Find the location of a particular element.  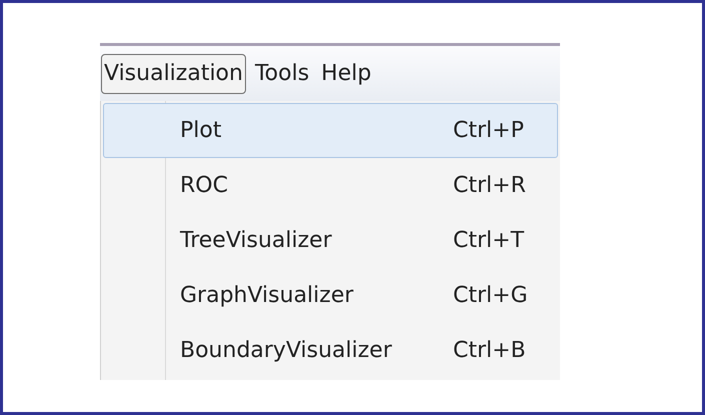

menu-bar-item: Help is located at coordinates (346, 74).